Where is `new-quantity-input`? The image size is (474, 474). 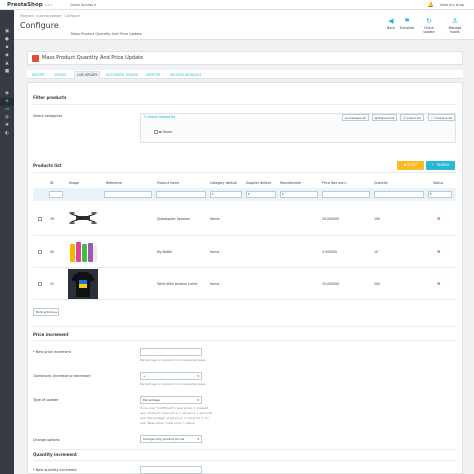
new-quantity-input is located at coordinates (171, 470).